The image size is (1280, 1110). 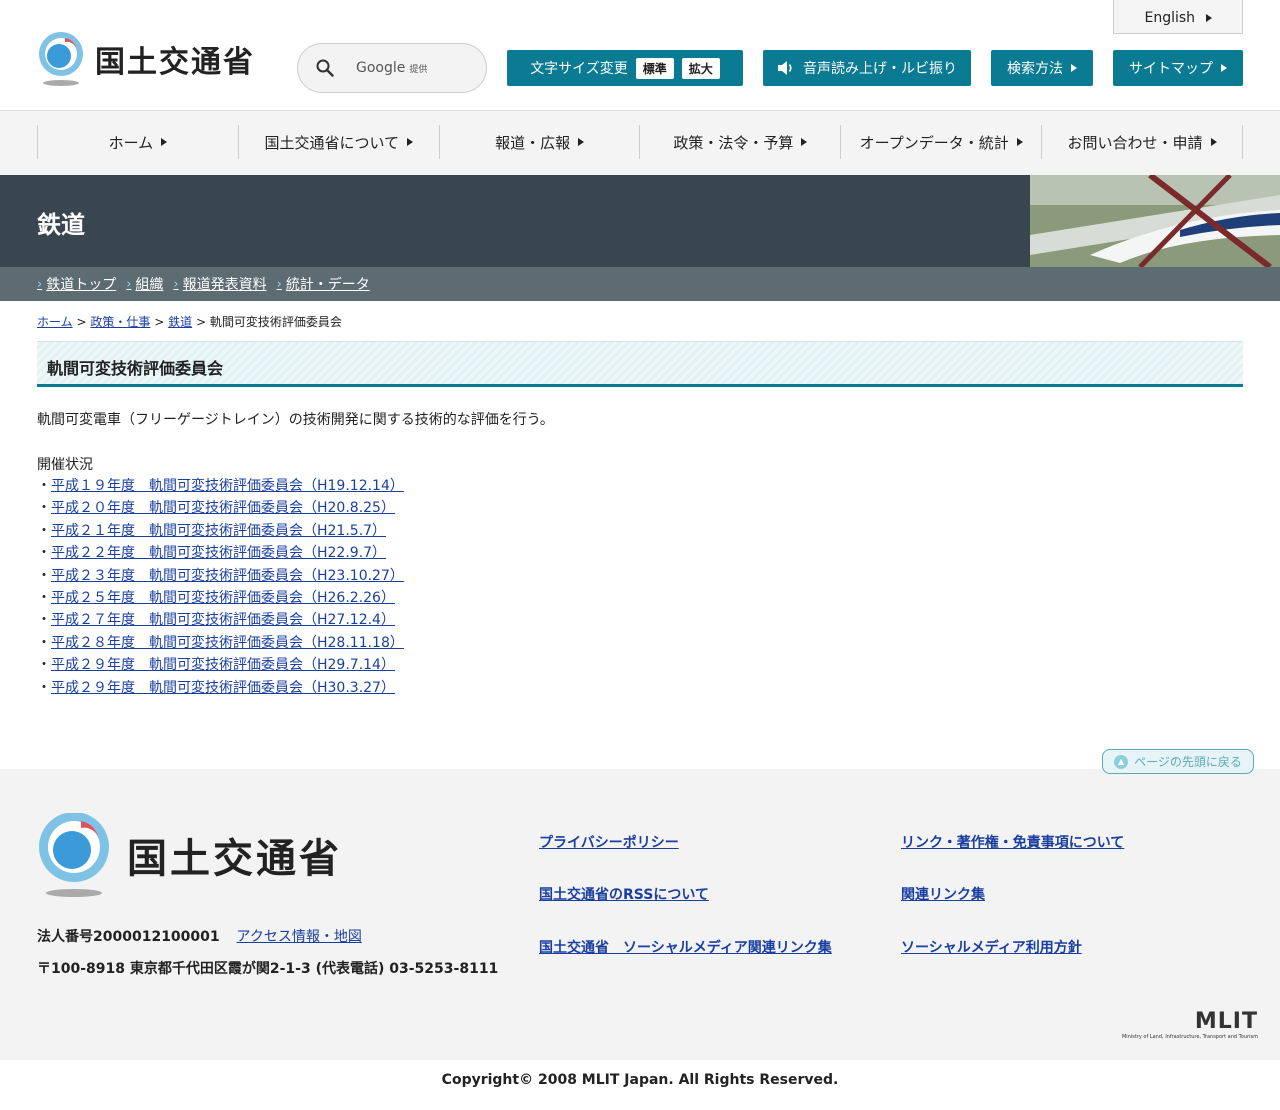 I want to click on font-size-standard-button: 標準, so click(x=654, y=68).